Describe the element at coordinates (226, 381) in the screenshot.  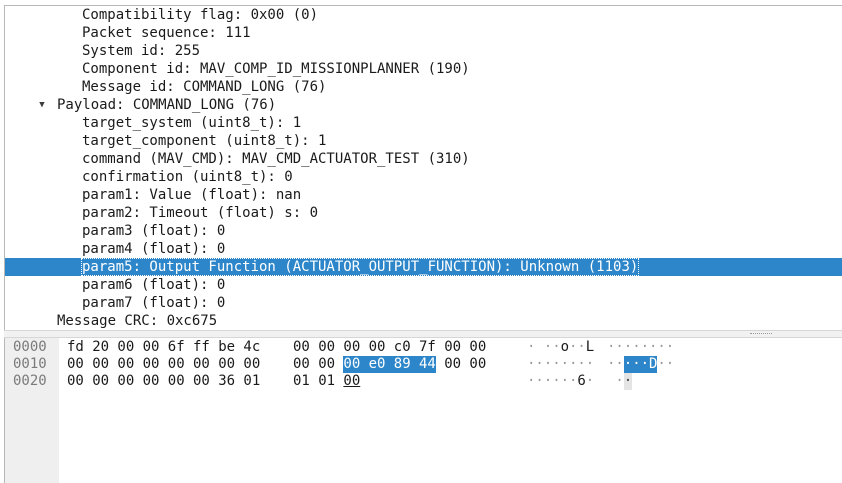
I see `hex-byte: 36` at that location.